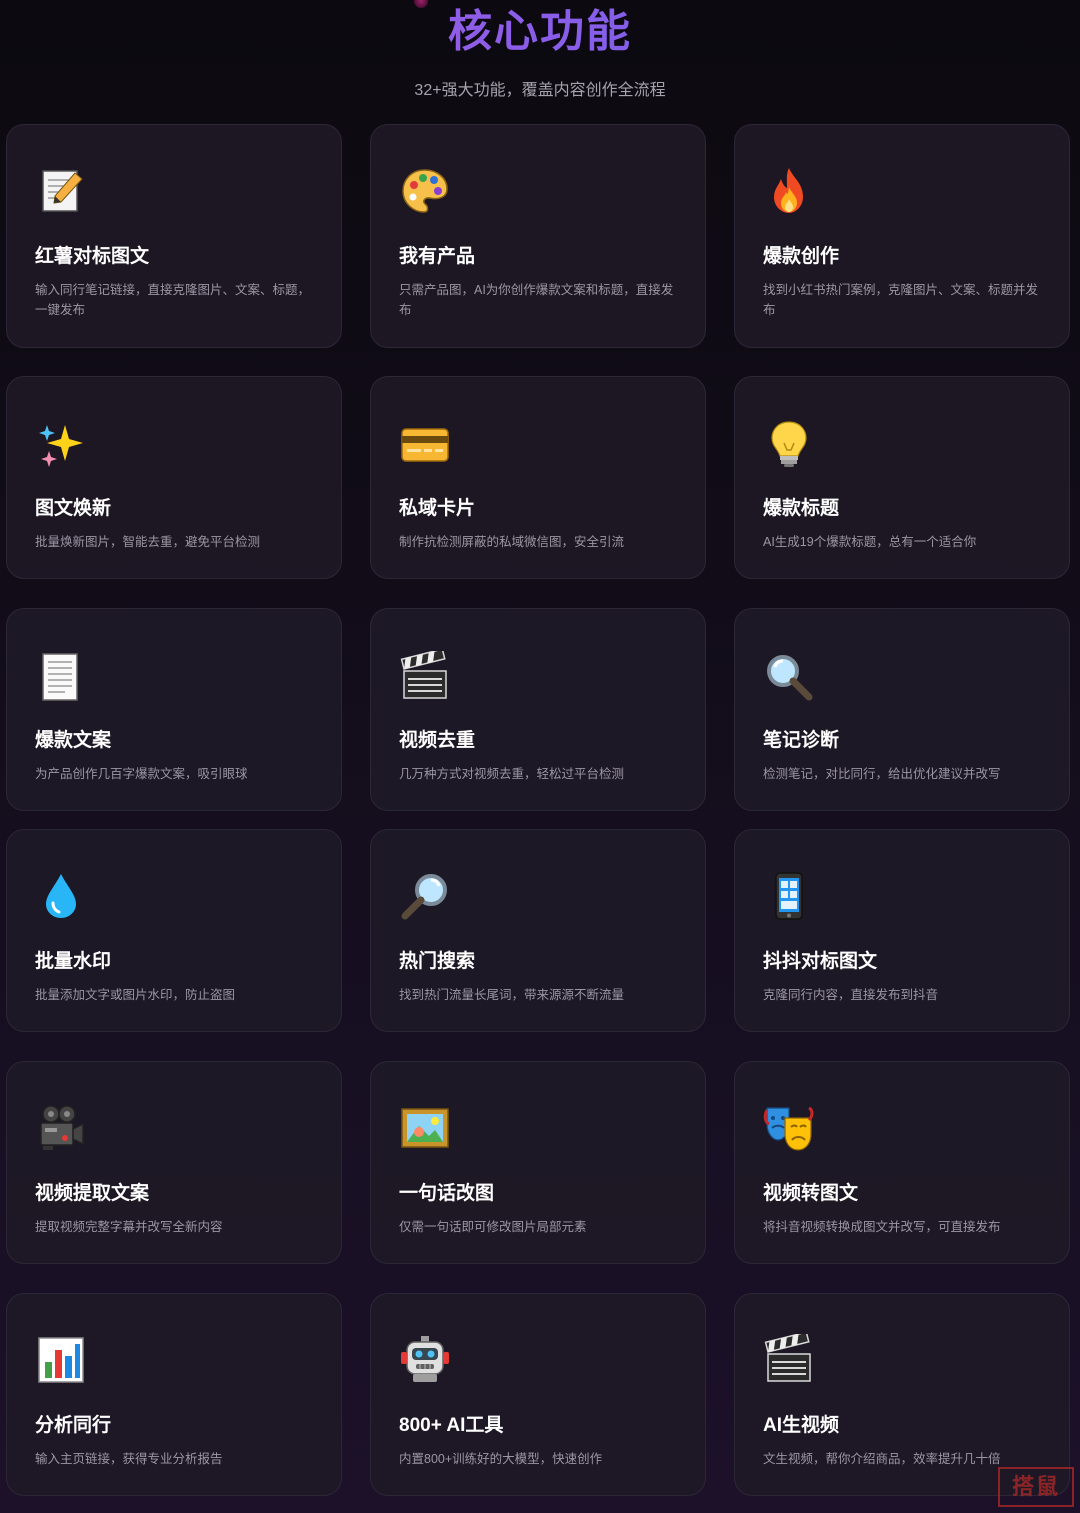 Image resolution: width=1080 pixels, height=1513 pixels. Describe the element at coordinates (538, 930) in the screenshot. I see `feature-card: 热门搜索找到热门流量长尾词，带来源源不断流量` at that location.